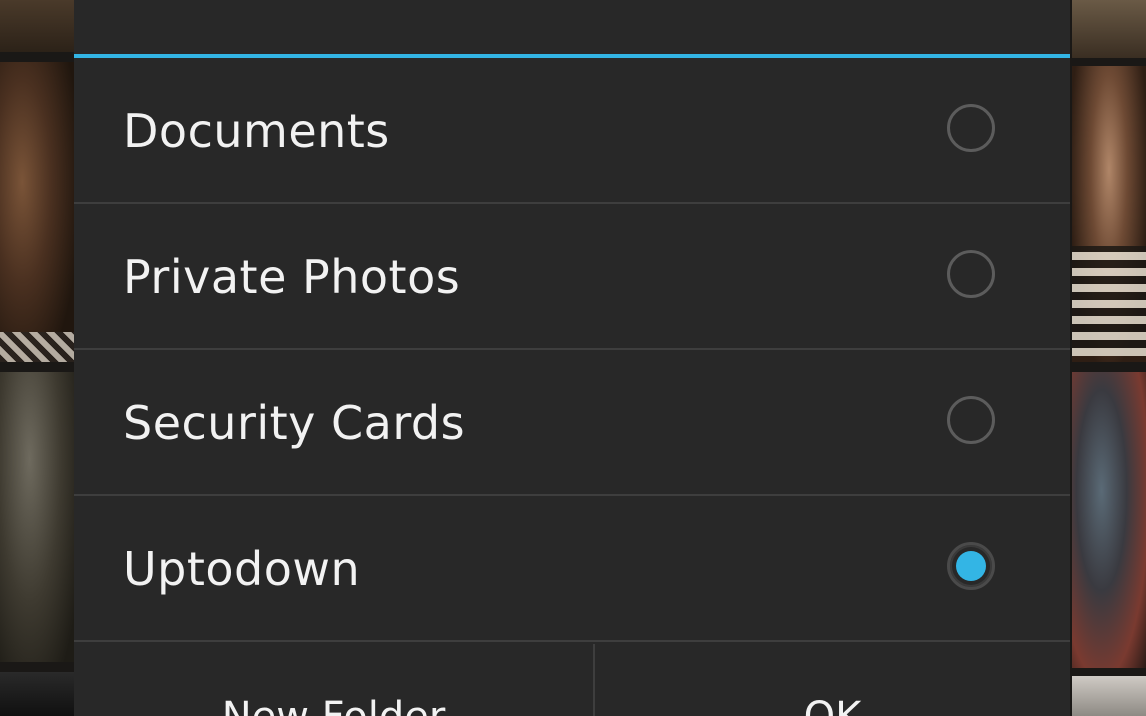  Describe the element at coordinates (832, 705) in the screenshot. I see `ok-button-label: OK` at that location.